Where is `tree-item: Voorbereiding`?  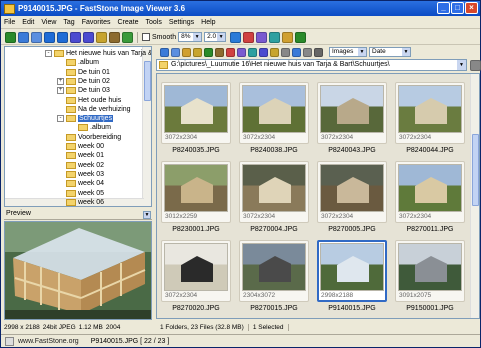
tree-item: Voorbereiding is located at coordinates (89, 137).